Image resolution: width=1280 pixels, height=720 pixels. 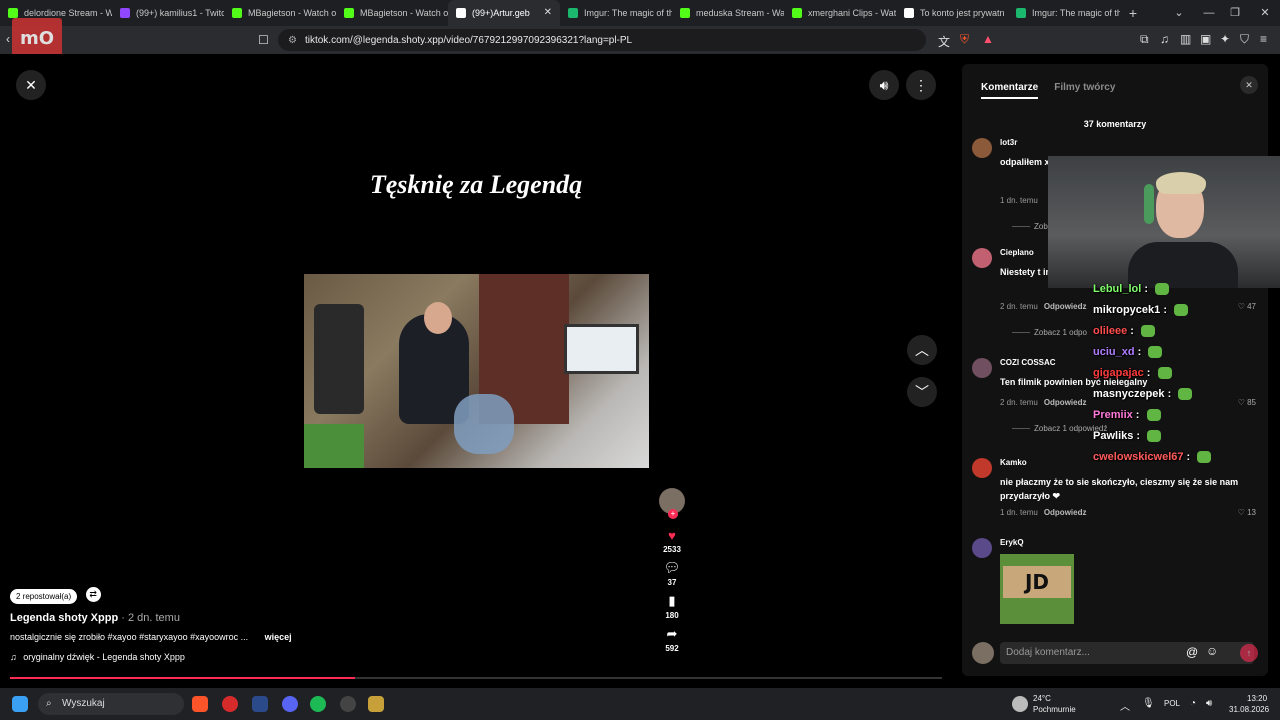 What do you see at coordinates (1028, 362) in the screenshot?
I see `commenter-name: COZI COSSAC` at bounding box center [1028, 362].